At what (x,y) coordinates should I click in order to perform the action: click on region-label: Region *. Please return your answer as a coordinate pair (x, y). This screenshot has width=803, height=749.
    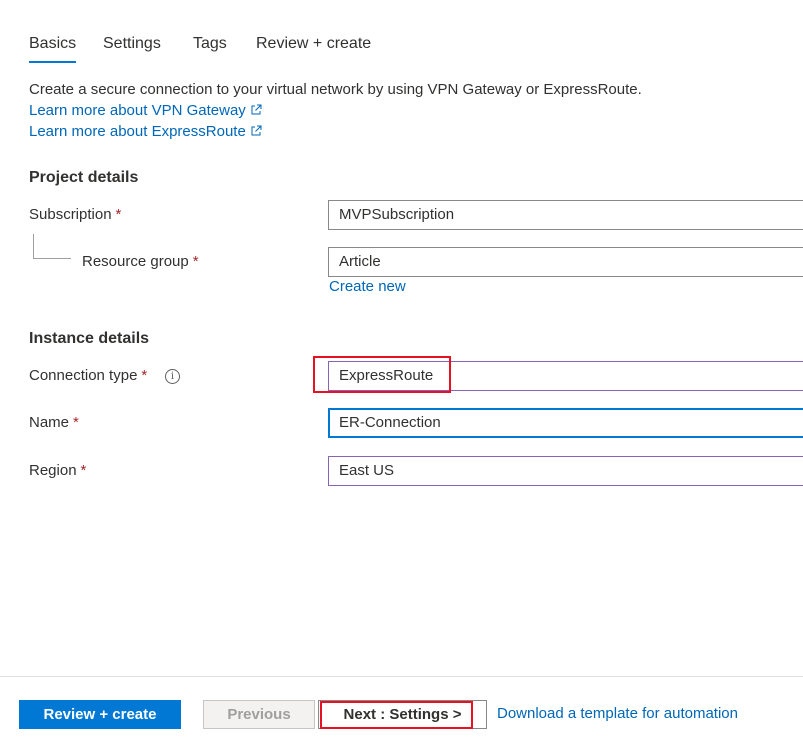
    Looking at the image, I should click on (57, 471).